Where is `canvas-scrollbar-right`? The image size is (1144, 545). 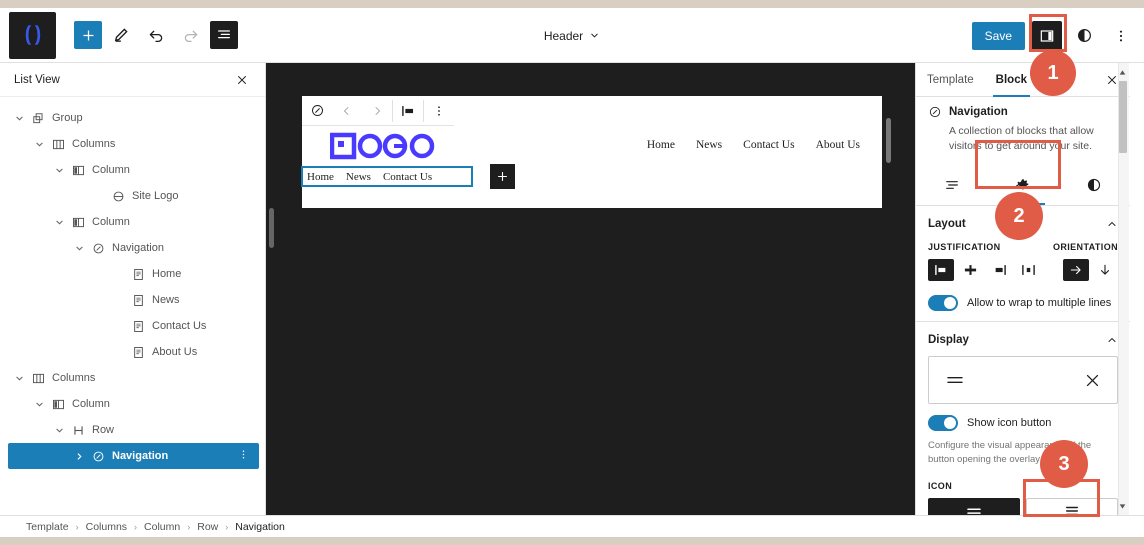 canvas-scrollbar-right is located at coordinates (888, 140).